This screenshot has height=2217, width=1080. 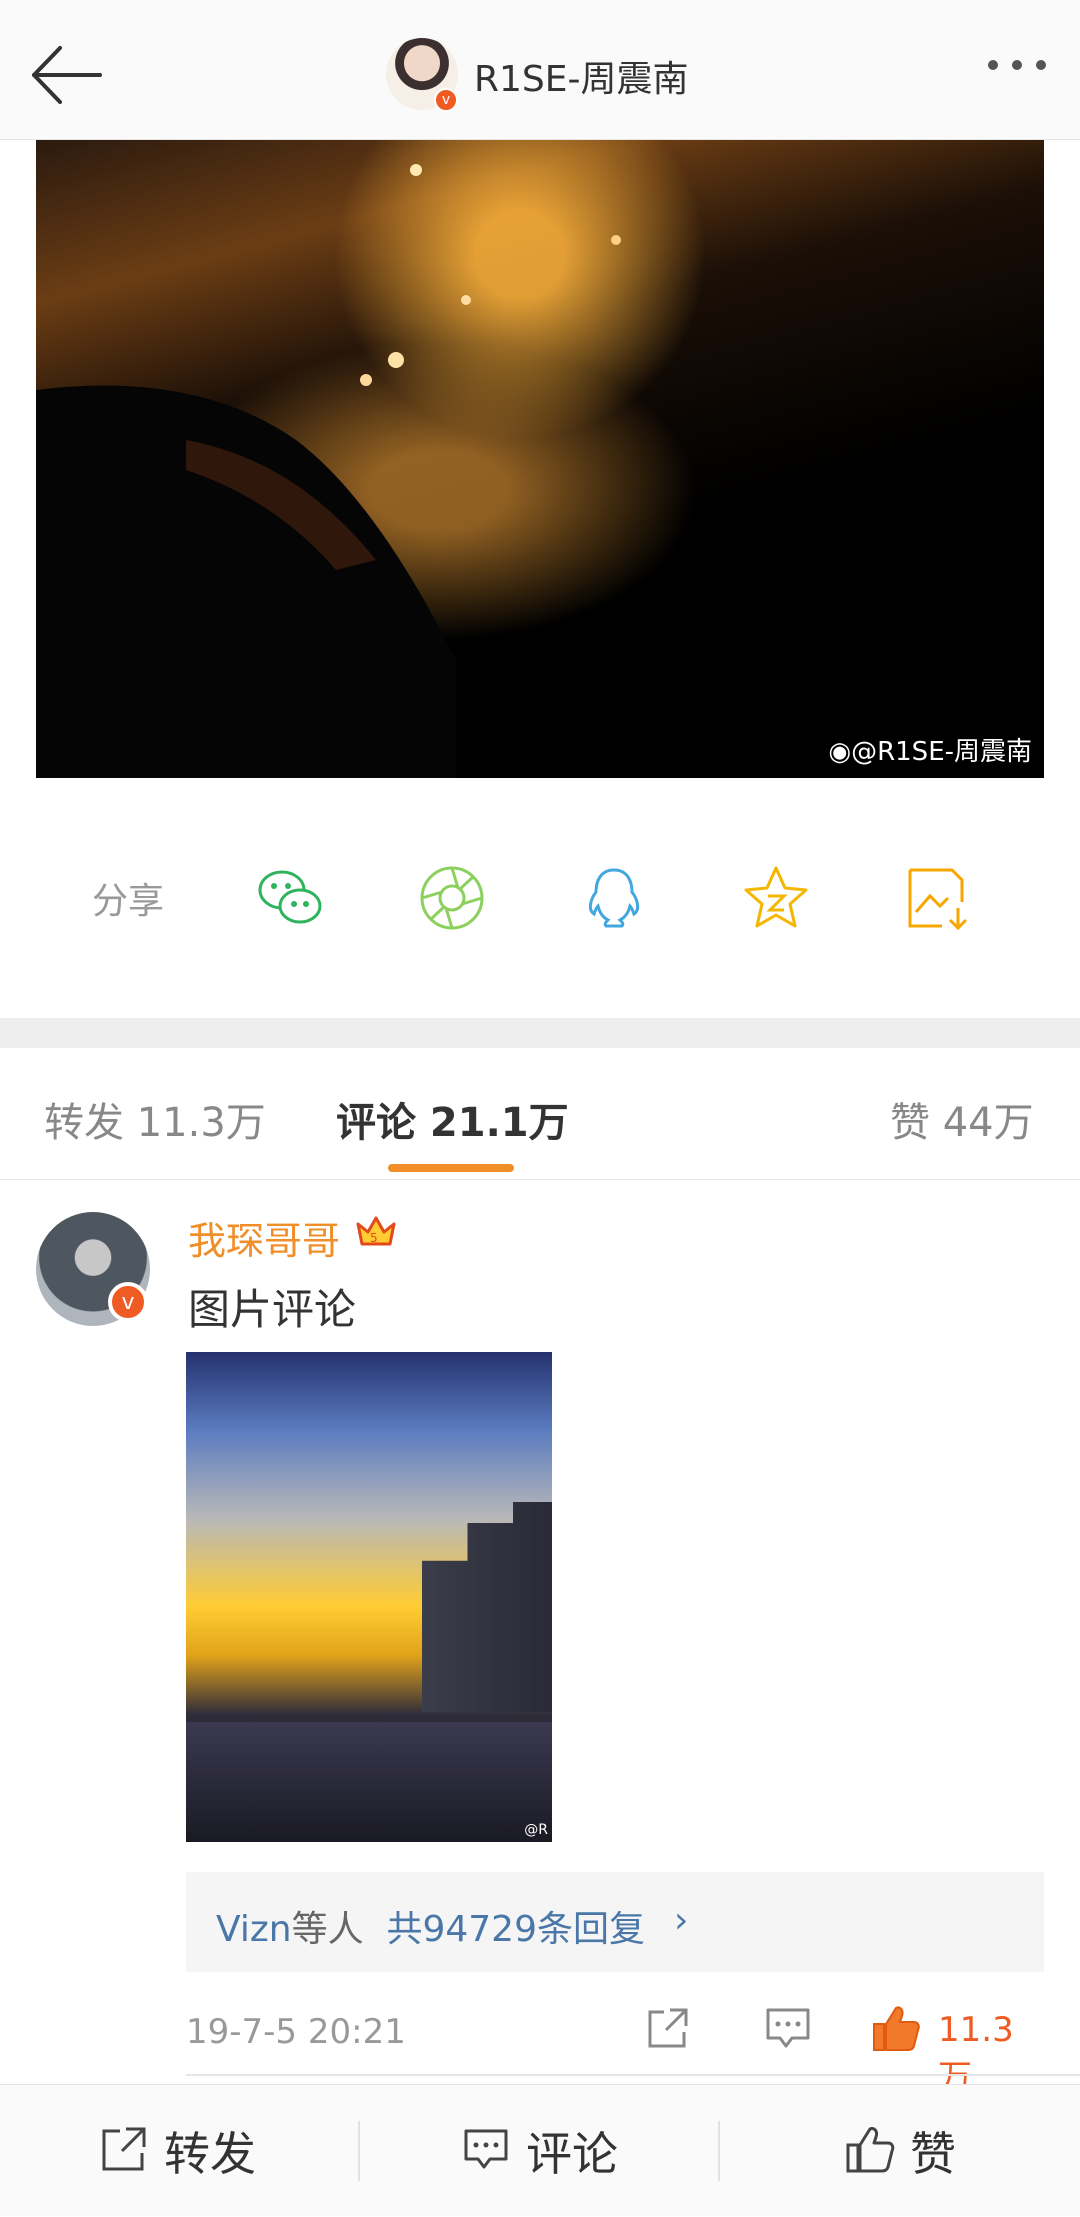 I want to click on comment-label: 评论, so click(x=572, y=2154).